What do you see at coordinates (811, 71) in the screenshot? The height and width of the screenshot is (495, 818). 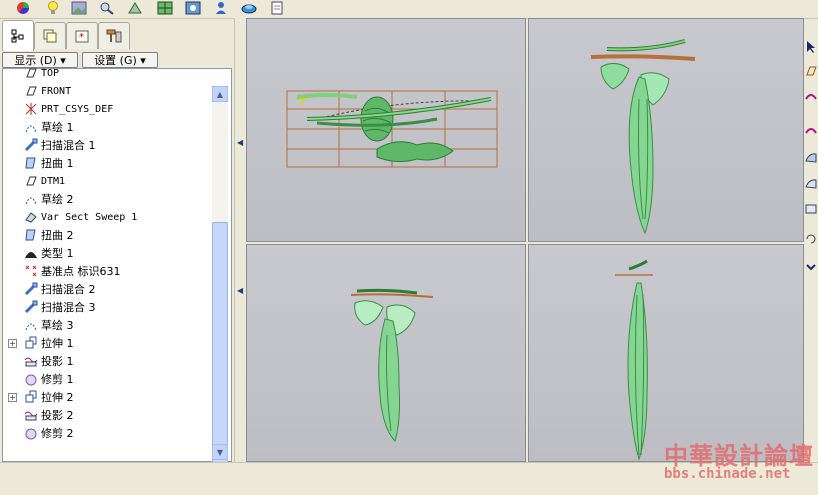 I see `datum-plane-tool-icon` at bounding box center [811, 71].